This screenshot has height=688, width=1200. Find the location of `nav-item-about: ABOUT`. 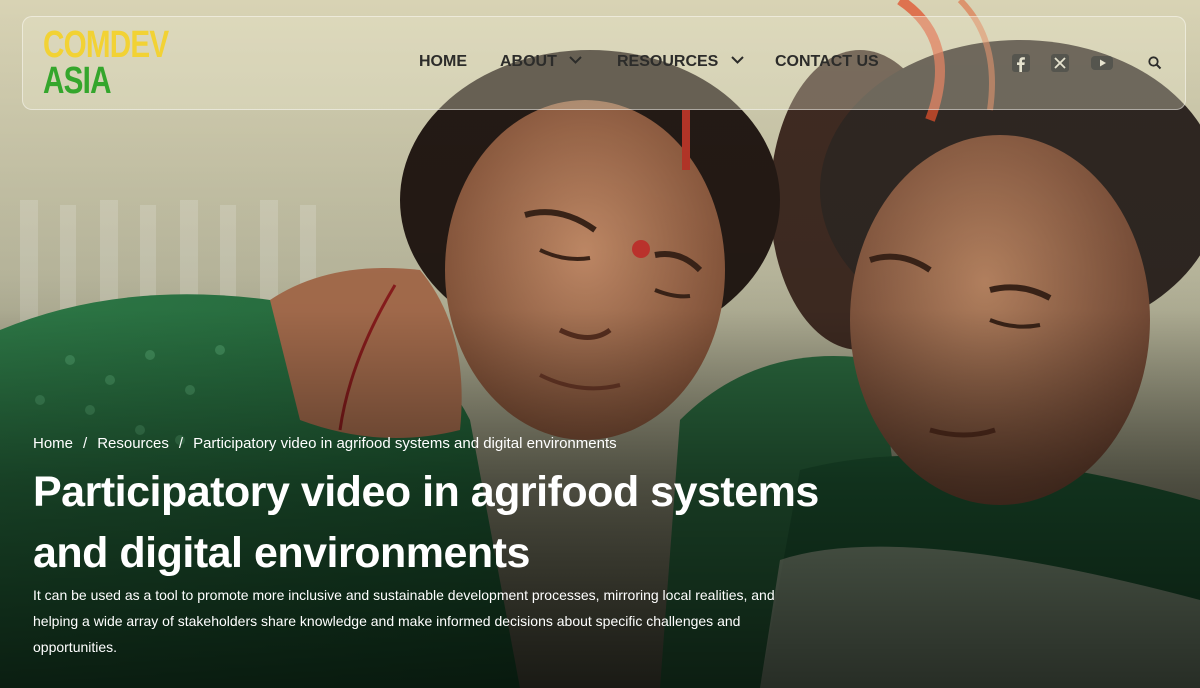

nav-item-about: ABOUT is located at coordinates (541, 63).